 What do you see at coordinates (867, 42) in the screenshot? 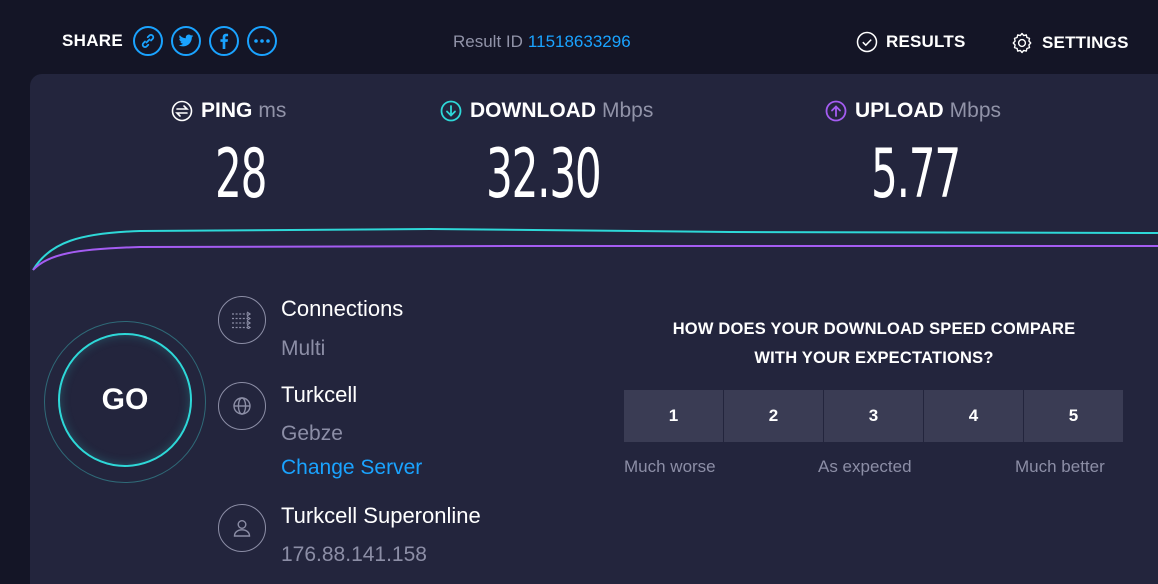
I see `check-circle-icon` at bounding box center [867, 42].